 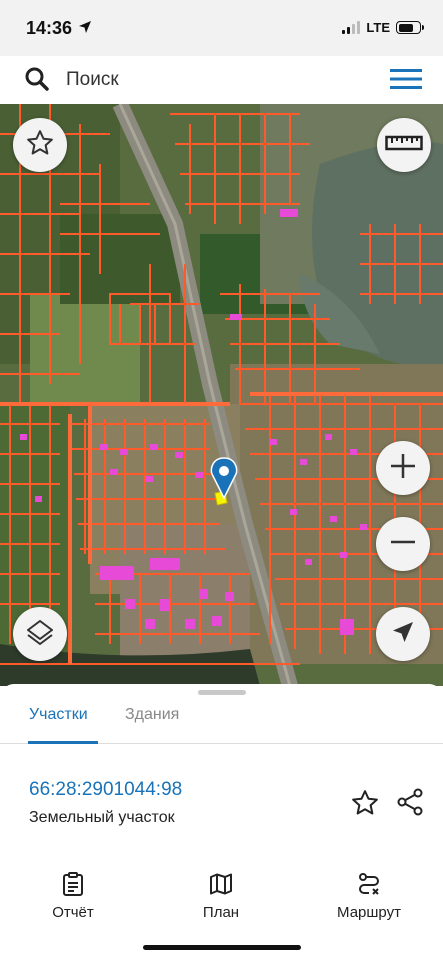 What do you see at coordinates (152, 715) in the screenshot?
I see `tab-buildings: Здания` at bounding box center [152, 715].